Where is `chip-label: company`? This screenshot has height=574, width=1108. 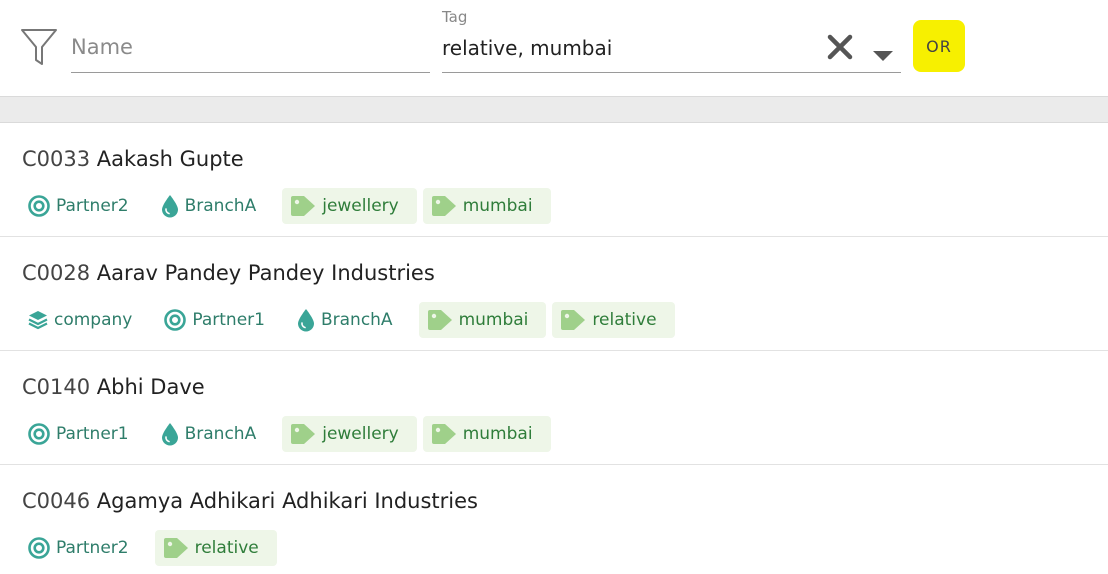
chip-label: company is located at coordinates (93, 320).